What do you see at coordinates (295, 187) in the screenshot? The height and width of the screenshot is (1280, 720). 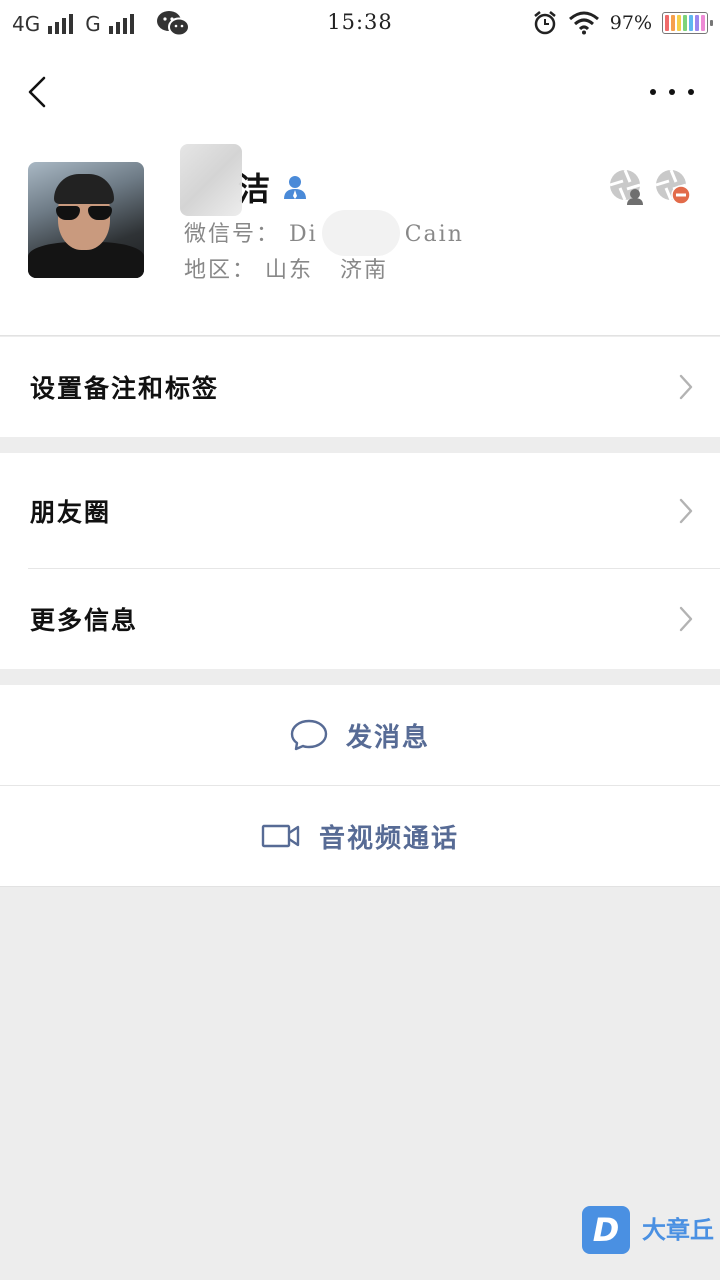 I see `user-icon` at bounding box center [295, 187].